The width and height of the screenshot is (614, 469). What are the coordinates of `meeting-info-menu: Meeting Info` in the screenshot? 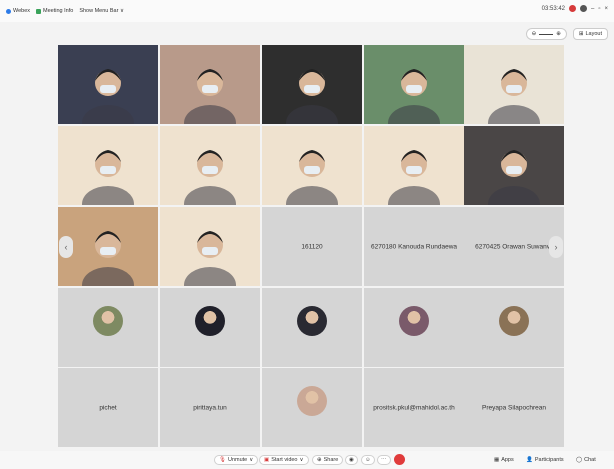 It's located at (54, 11).